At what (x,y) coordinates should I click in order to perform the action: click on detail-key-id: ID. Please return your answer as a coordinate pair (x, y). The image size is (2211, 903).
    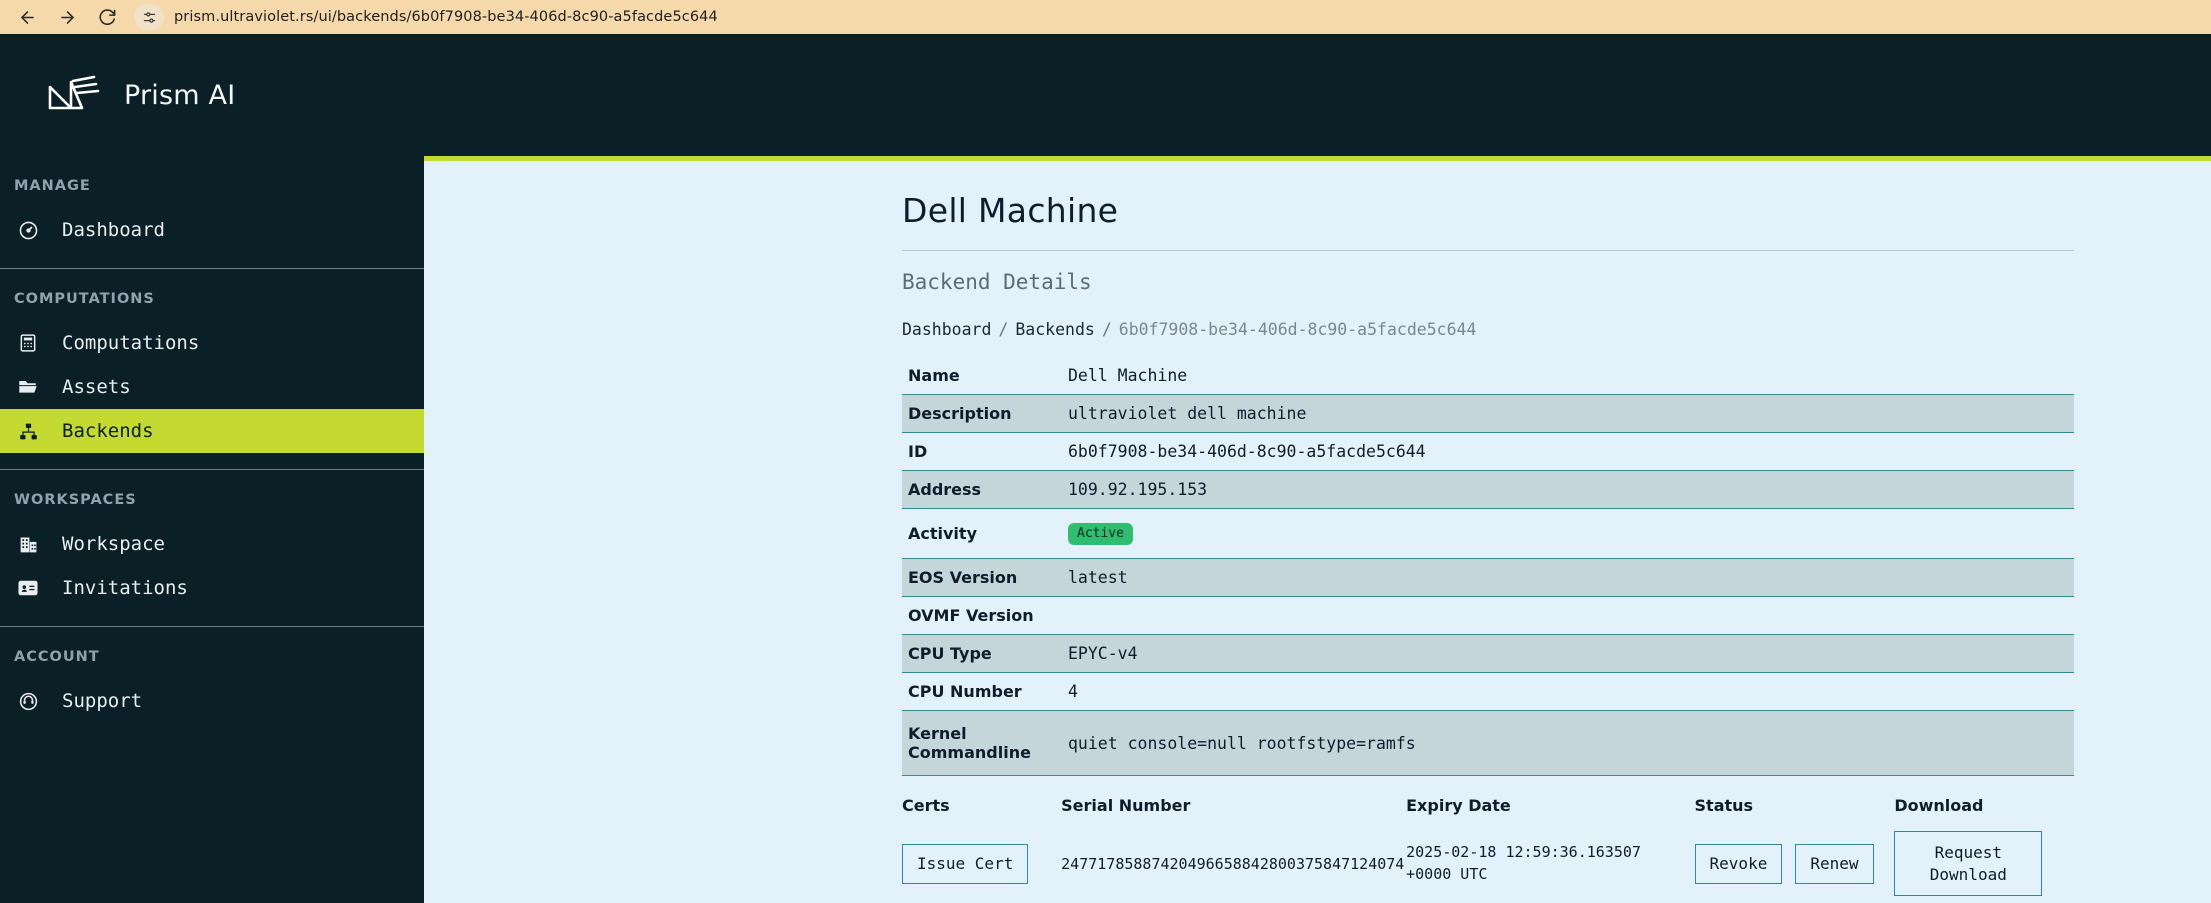
    Looking at the image, I should click on (918, 451).